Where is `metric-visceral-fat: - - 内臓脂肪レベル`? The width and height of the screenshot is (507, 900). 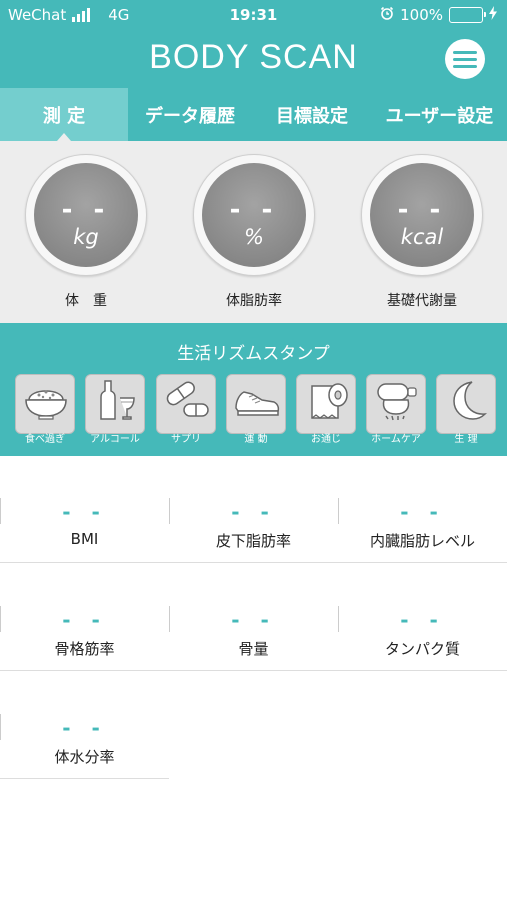 metric-visceral-fat: - - 内臓脂肪レベル is located at coordinates (422, 509).